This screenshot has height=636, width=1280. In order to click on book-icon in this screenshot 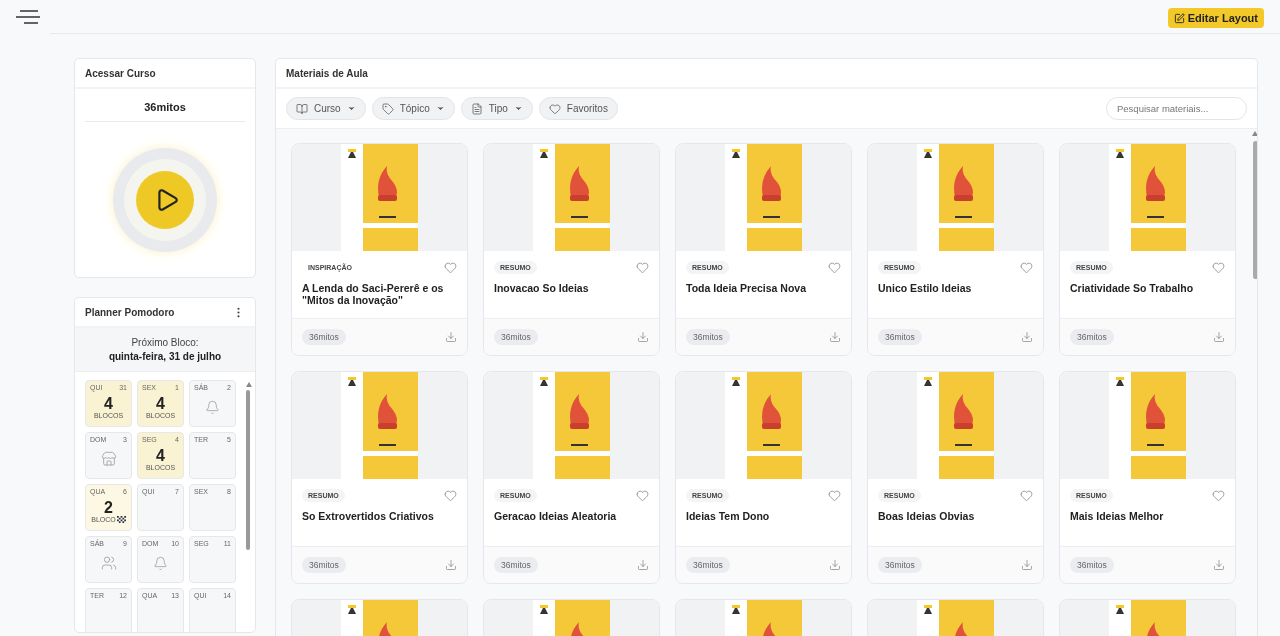, I will do `click(302, 108)`.